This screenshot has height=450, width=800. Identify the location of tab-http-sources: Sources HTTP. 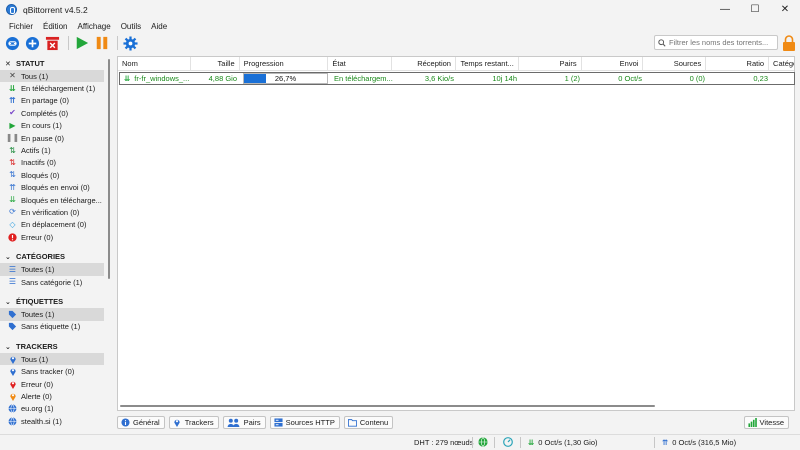
(304, 422).